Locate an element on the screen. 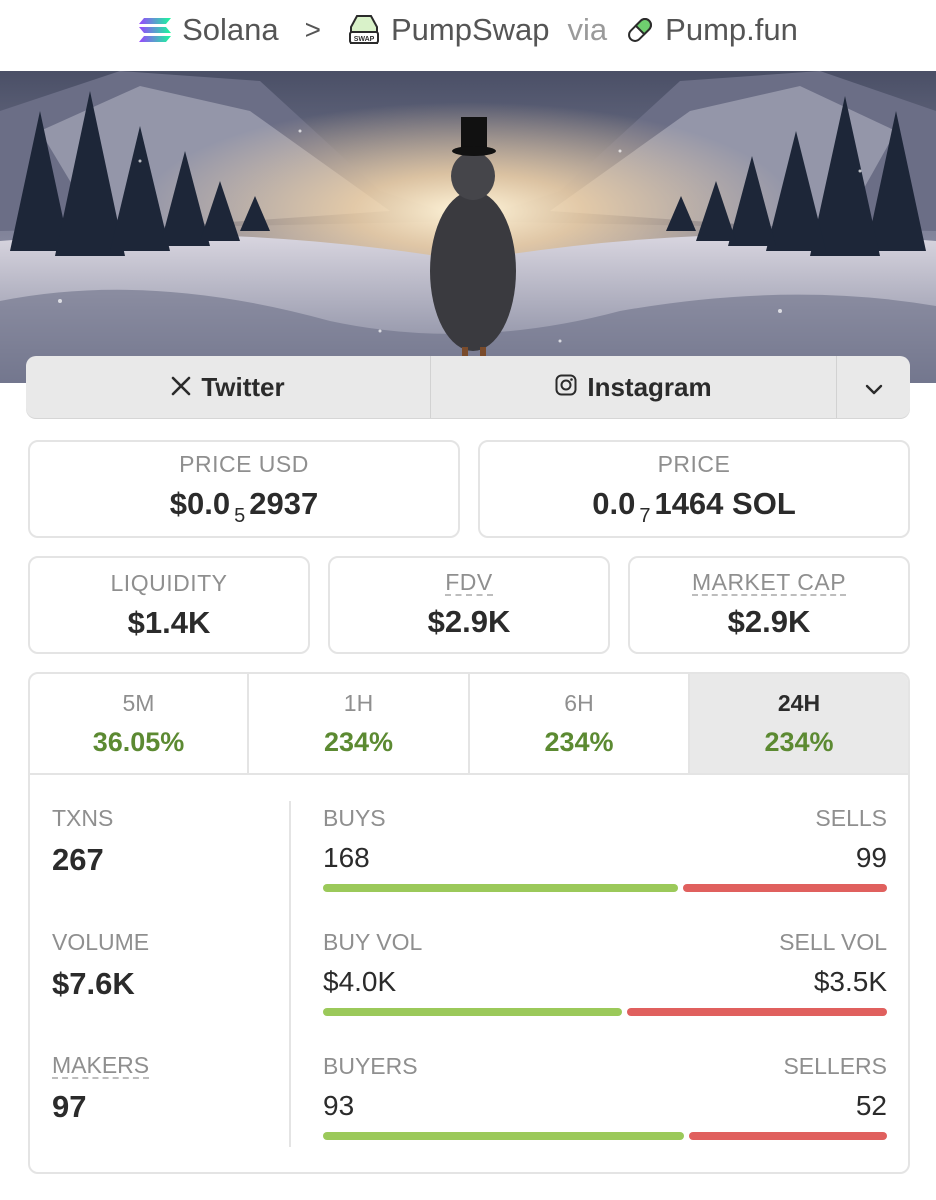  buys-value: 168 is located at coordinates (346, 857).